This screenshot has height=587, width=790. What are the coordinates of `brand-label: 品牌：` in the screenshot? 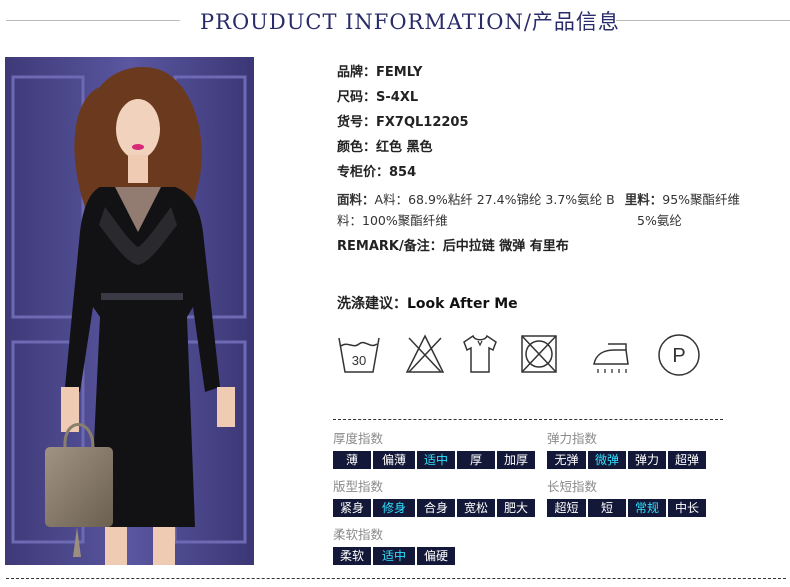 It's located at (357, 72).